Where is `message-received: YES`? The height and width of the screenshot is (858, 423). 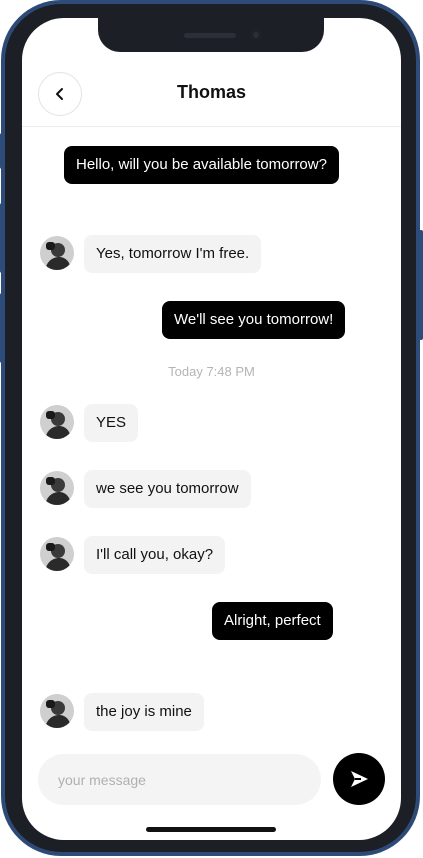 message-received: YES is located at coordinates (111, 423).